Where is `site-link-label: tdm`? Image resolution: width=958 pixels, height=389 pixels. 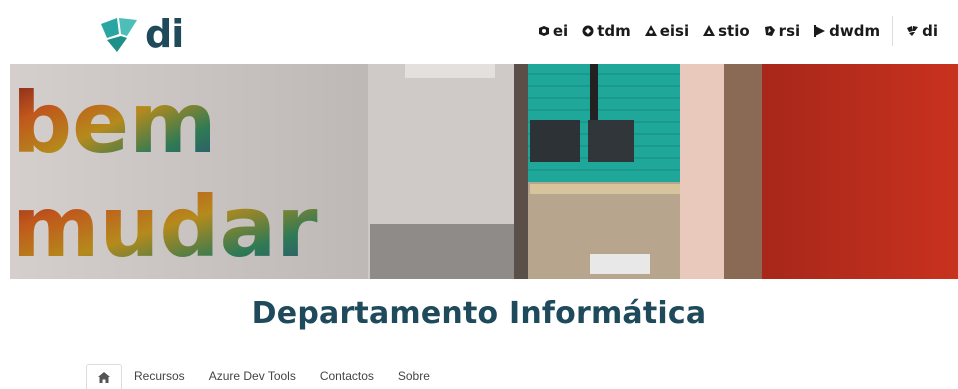
site-link-label: tdm is located at coordinates (614, 31).